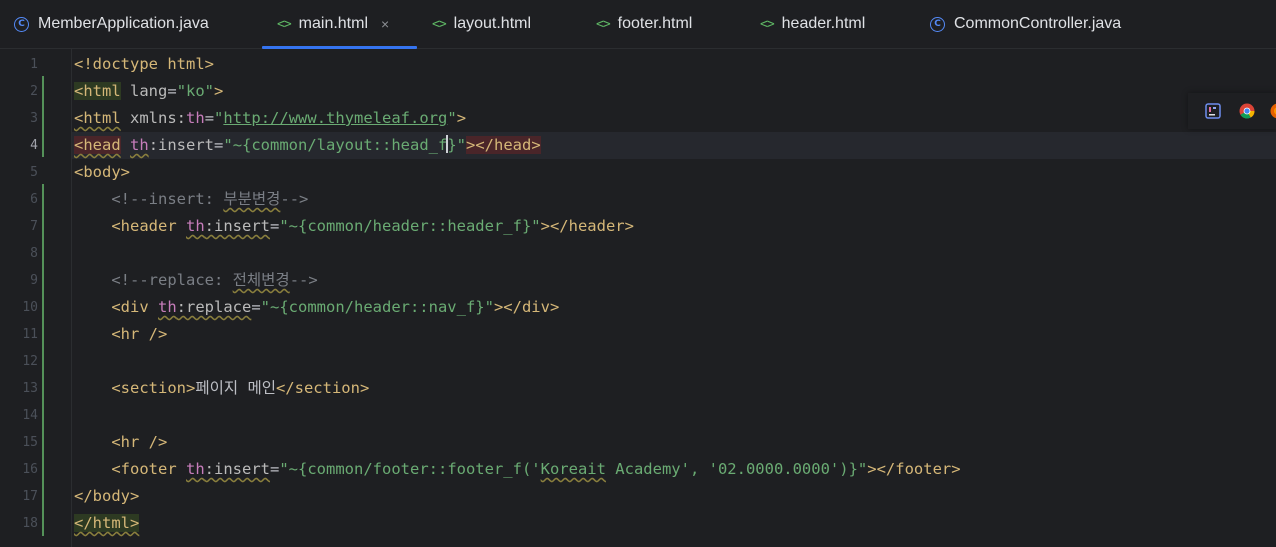 The width and height of the screenshot is (1276, 547). I want to click on close-icon: ×, so click(385, 24).